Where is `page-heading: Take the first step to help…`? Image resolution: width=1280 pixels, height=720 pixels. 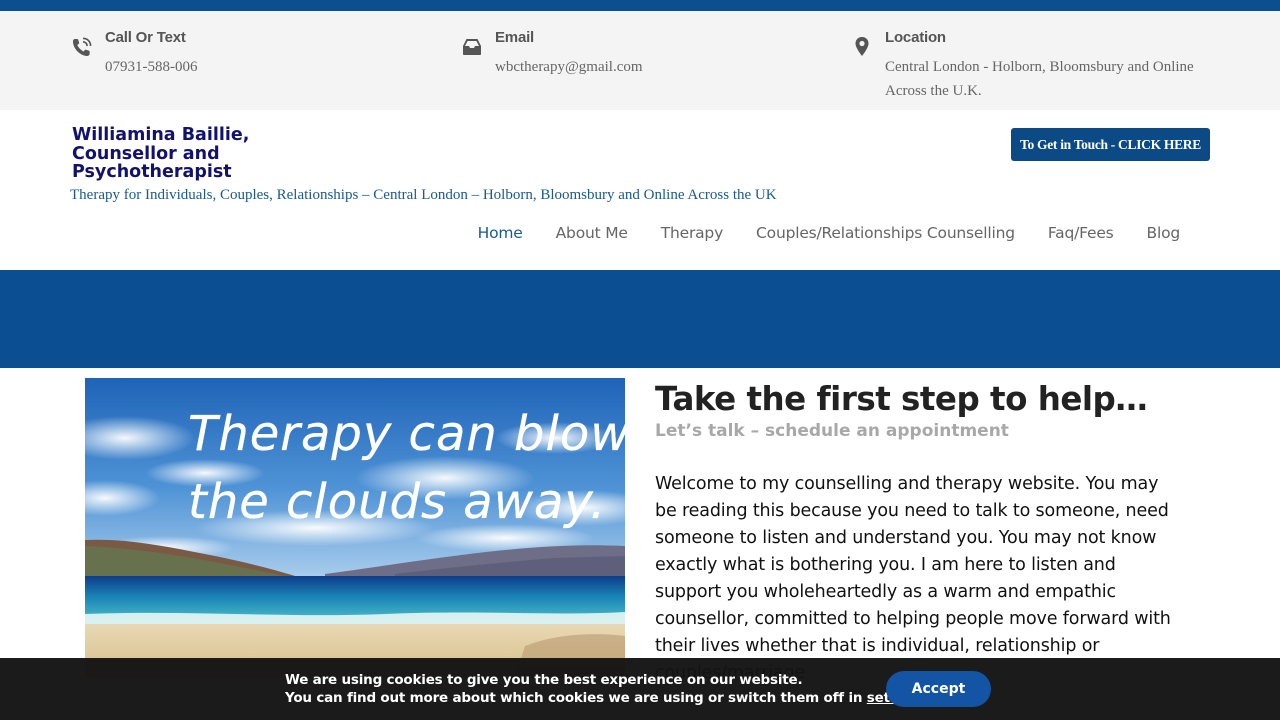 page-heading: Take the first step to help… is located at coordinates (901, 399).